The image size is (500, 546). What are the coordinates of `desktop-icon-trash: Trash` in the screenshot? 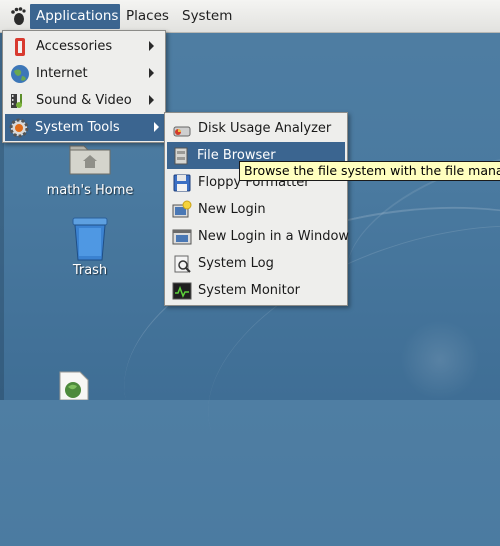 It's located at (90, 249).